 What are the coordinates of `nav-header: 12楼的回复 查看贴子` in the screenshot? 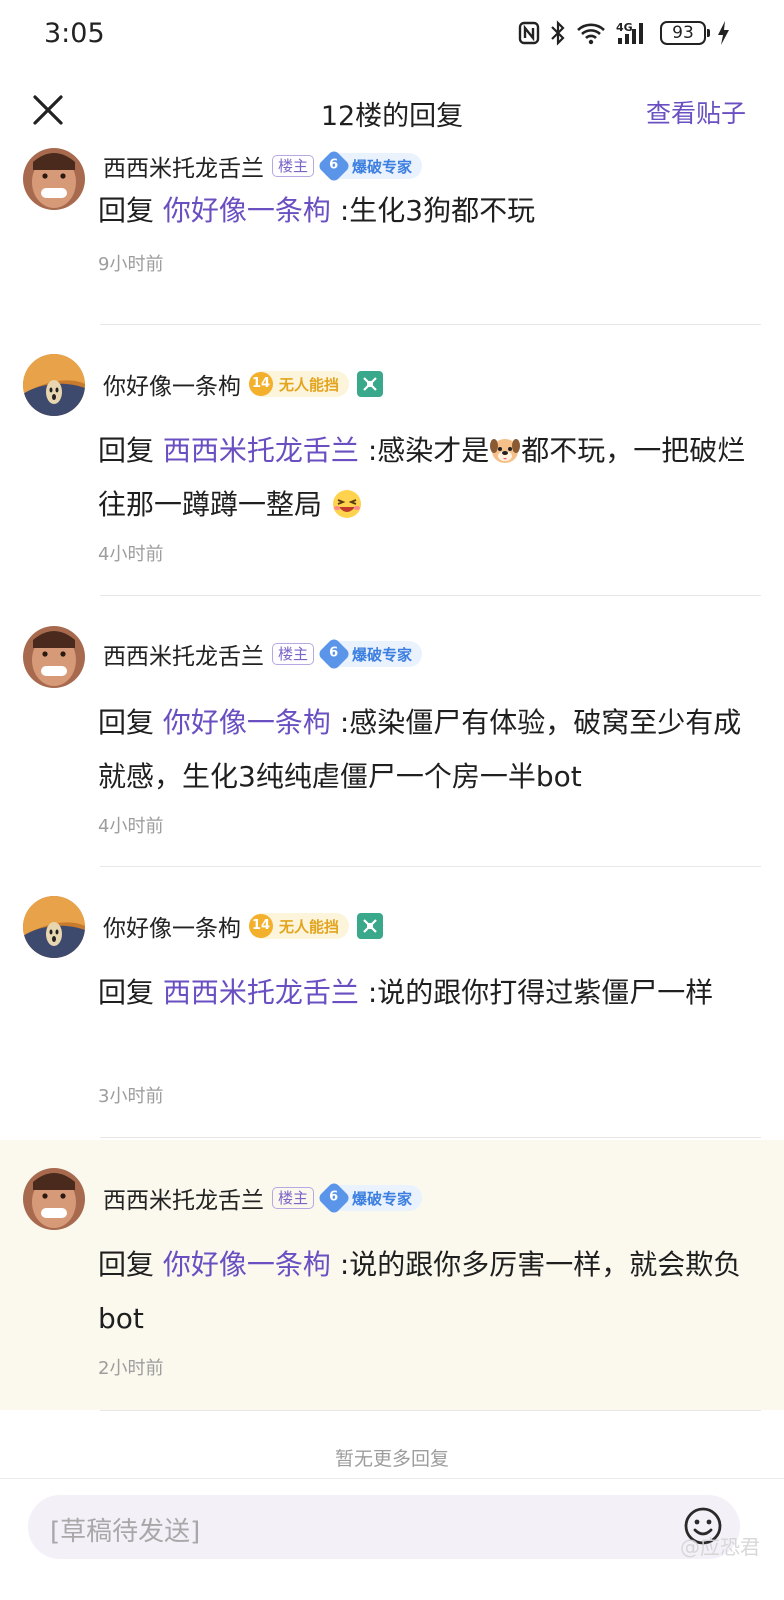 It's located at (392, 111).